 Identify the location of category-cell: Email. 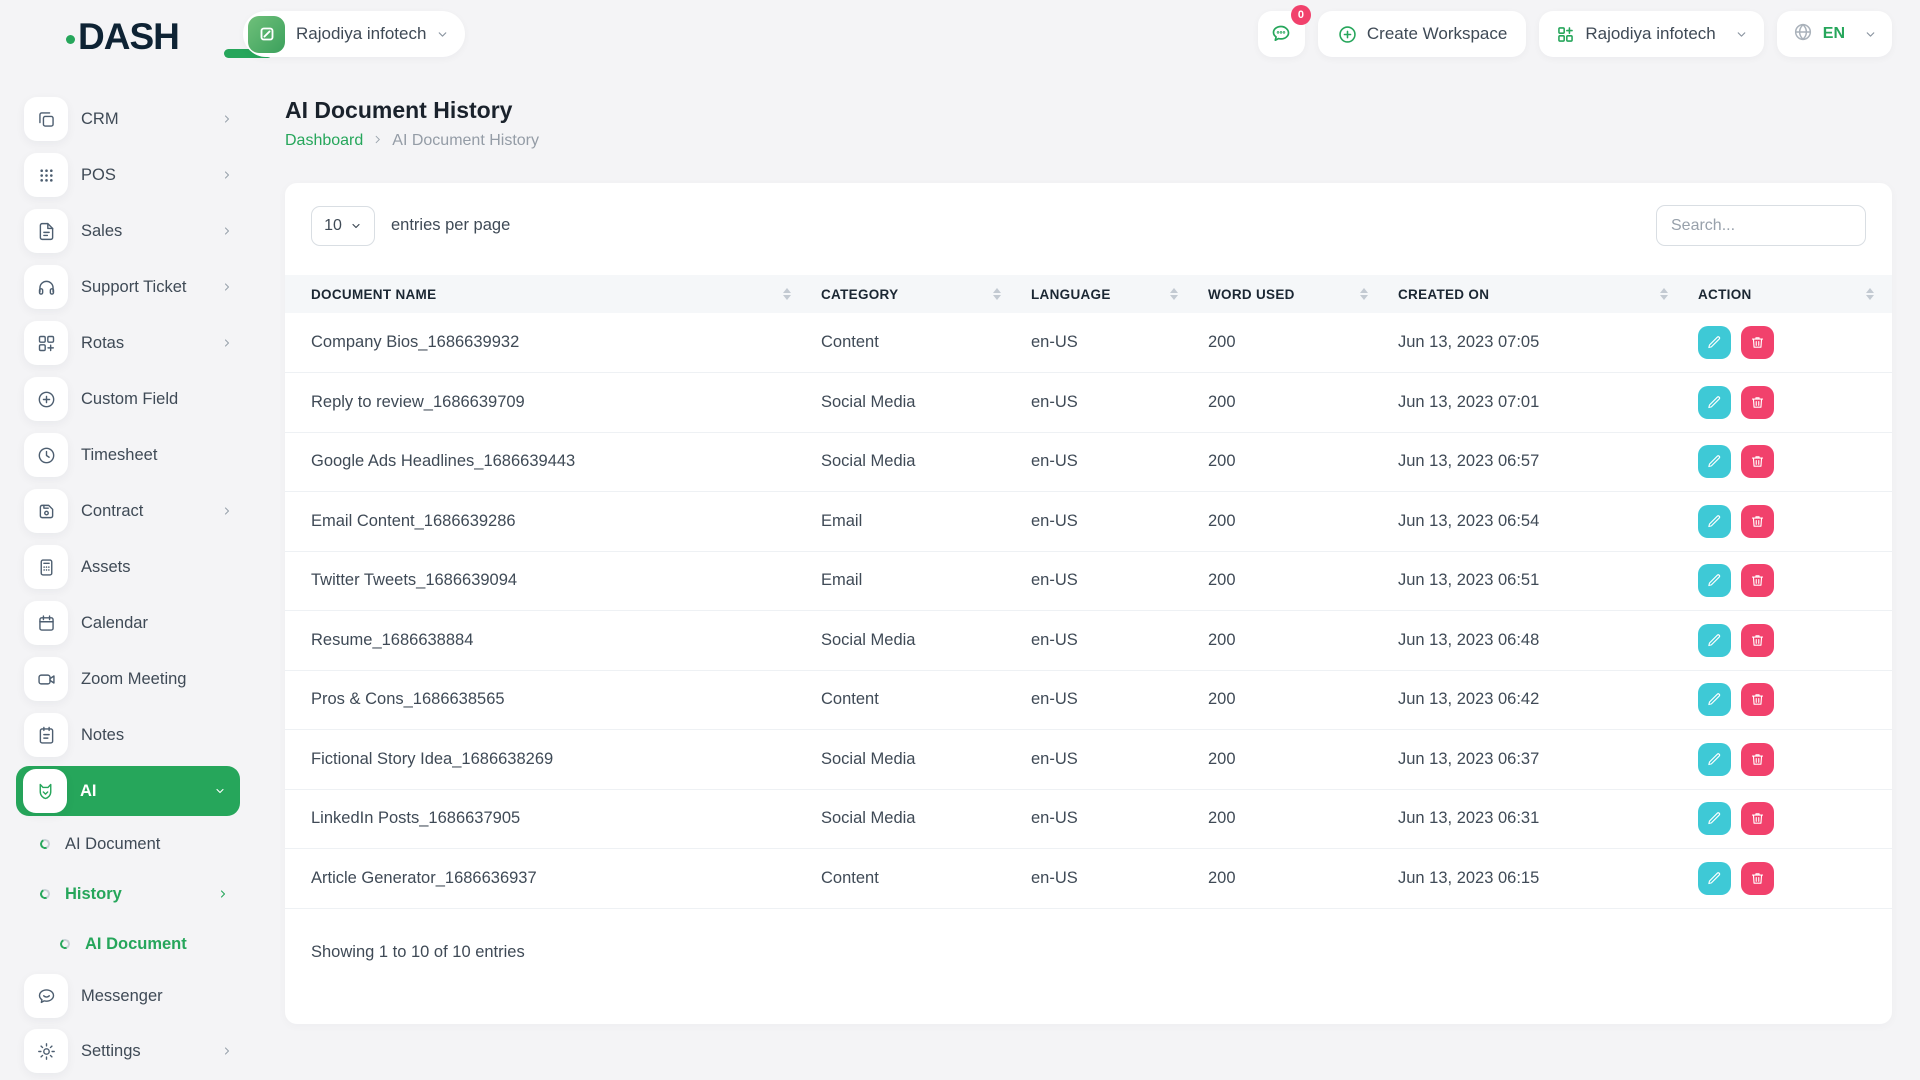
(914, 521).